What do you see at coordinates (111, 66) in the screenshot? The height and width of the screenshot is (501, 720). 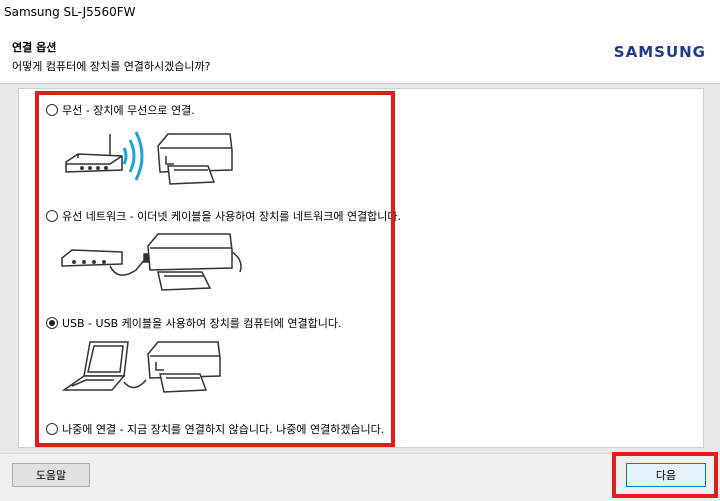 I see `page-question: 어떻게 컴퓨터에 장치를 연결하시겠습니까?` at bounding box center [111, 66].